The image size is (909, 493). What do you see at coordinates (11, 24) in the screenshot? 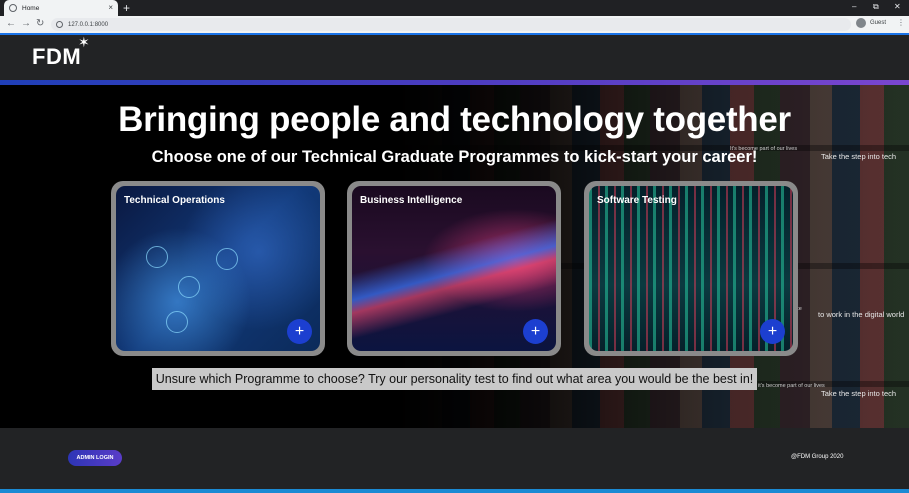
I see `back-icon: ←` at bounding box center [11, 24].